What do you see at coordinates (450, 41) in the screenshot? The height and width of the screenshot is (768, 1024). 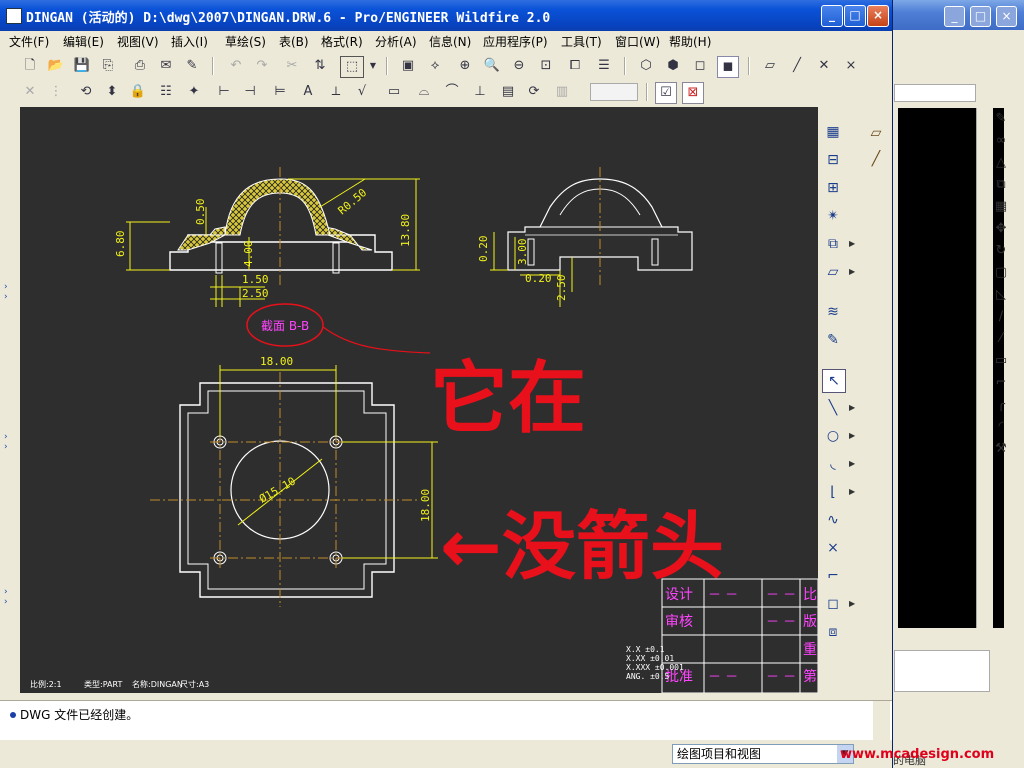 I see `menu-info: 信息(N)` at bounding box center [450, 41].